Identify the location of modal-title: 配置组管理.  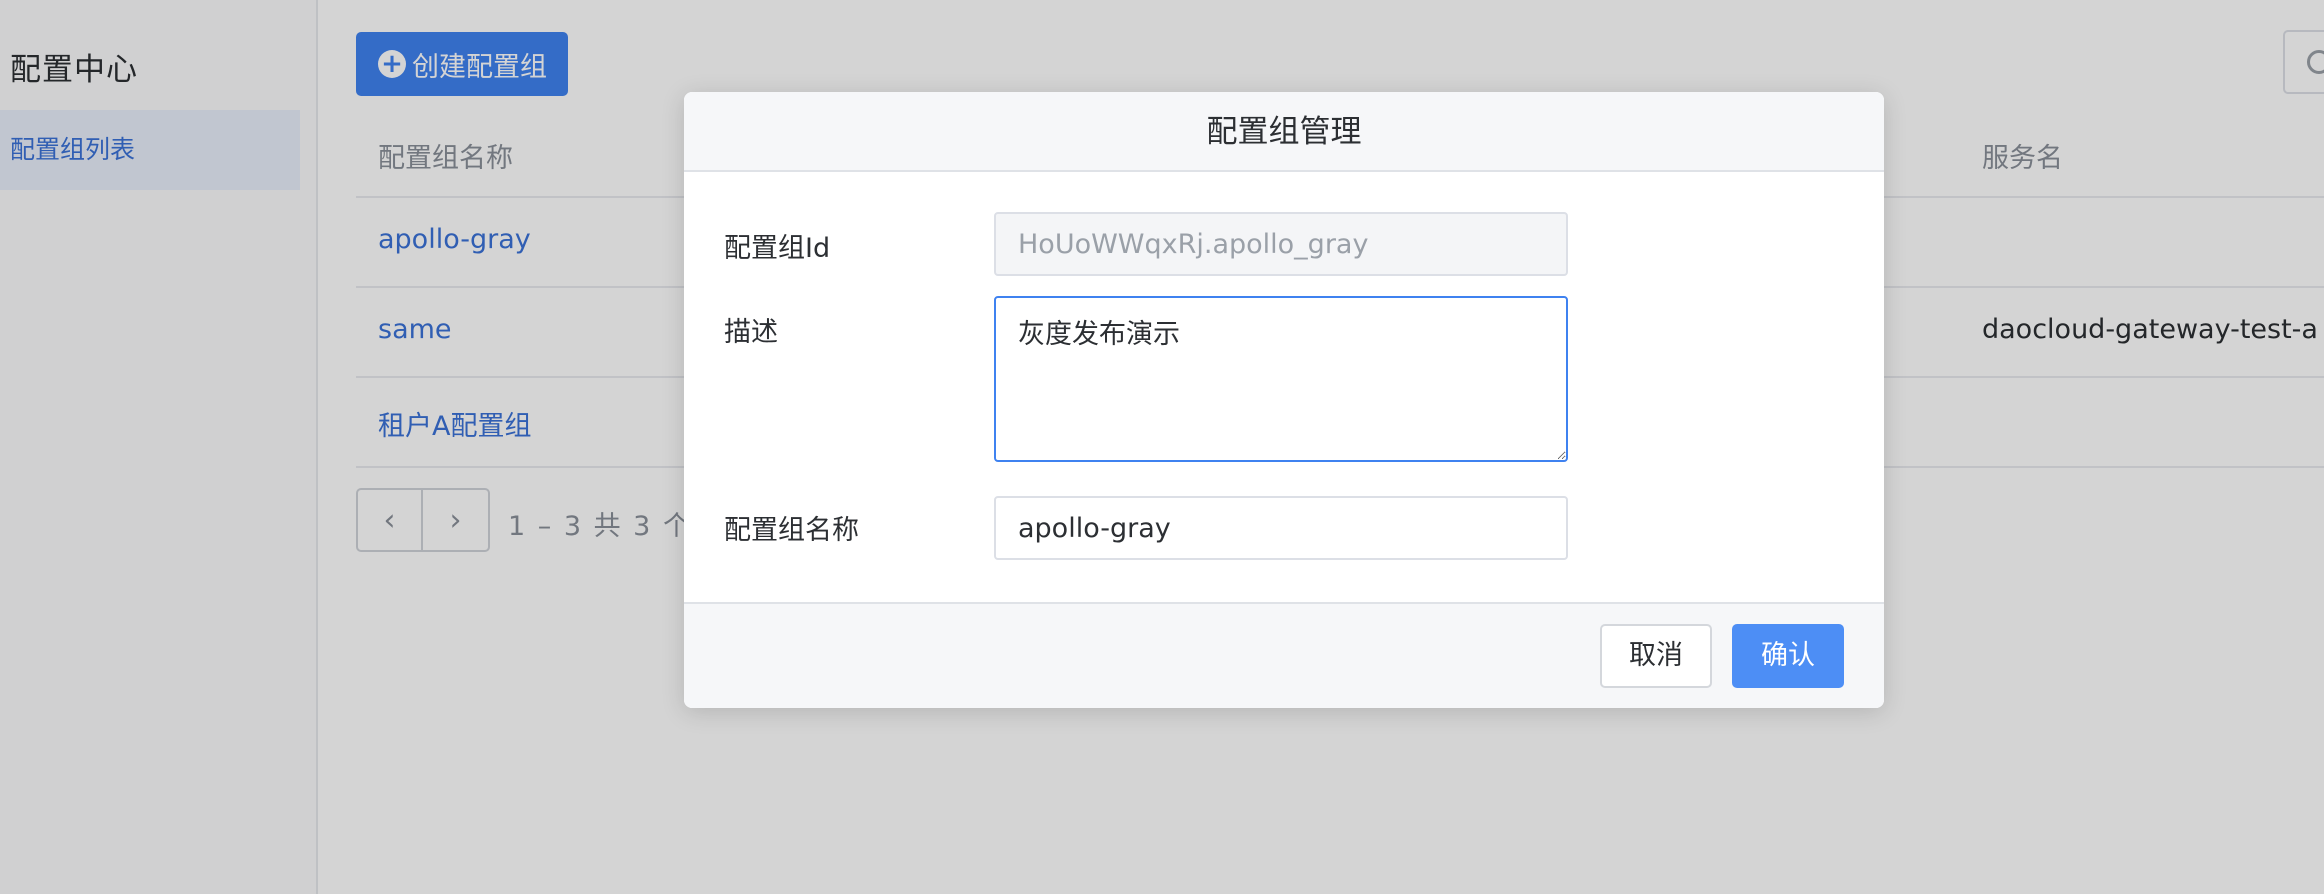
(1284, 132).